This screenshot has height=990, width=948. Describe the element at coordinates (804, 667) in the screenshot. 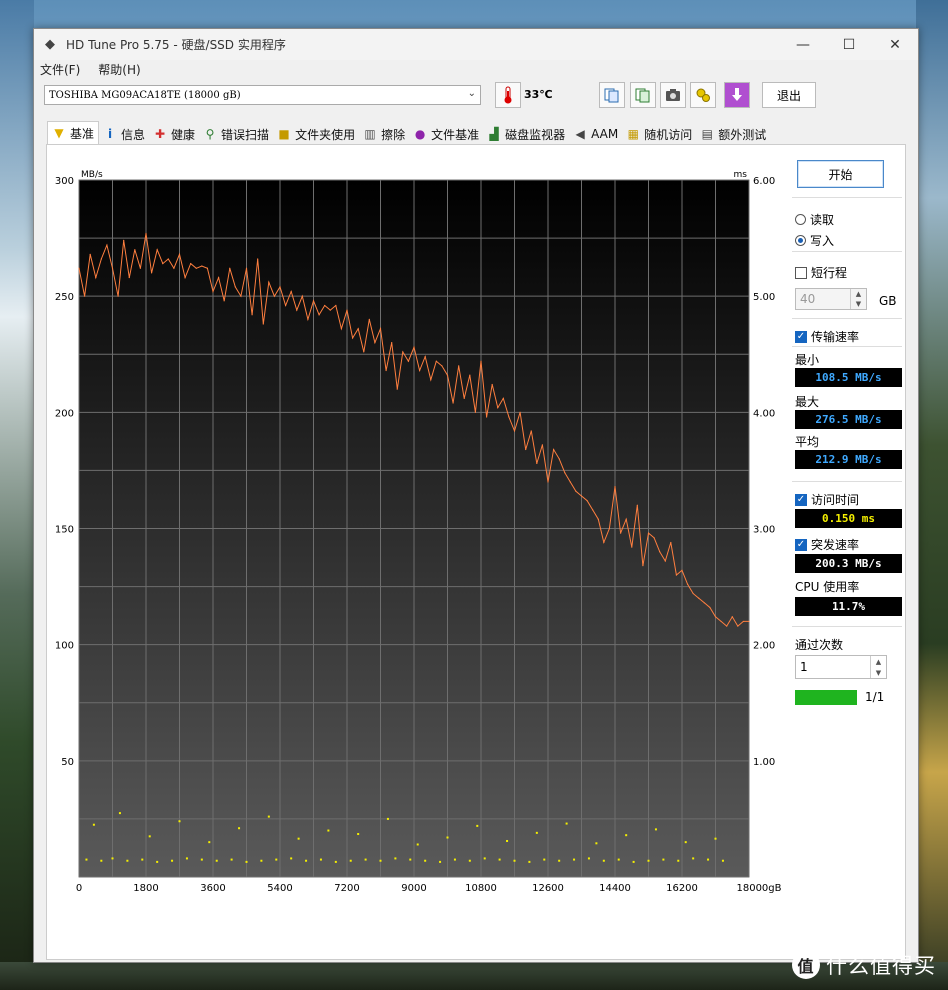

I see `passes-value: 1` at that location.